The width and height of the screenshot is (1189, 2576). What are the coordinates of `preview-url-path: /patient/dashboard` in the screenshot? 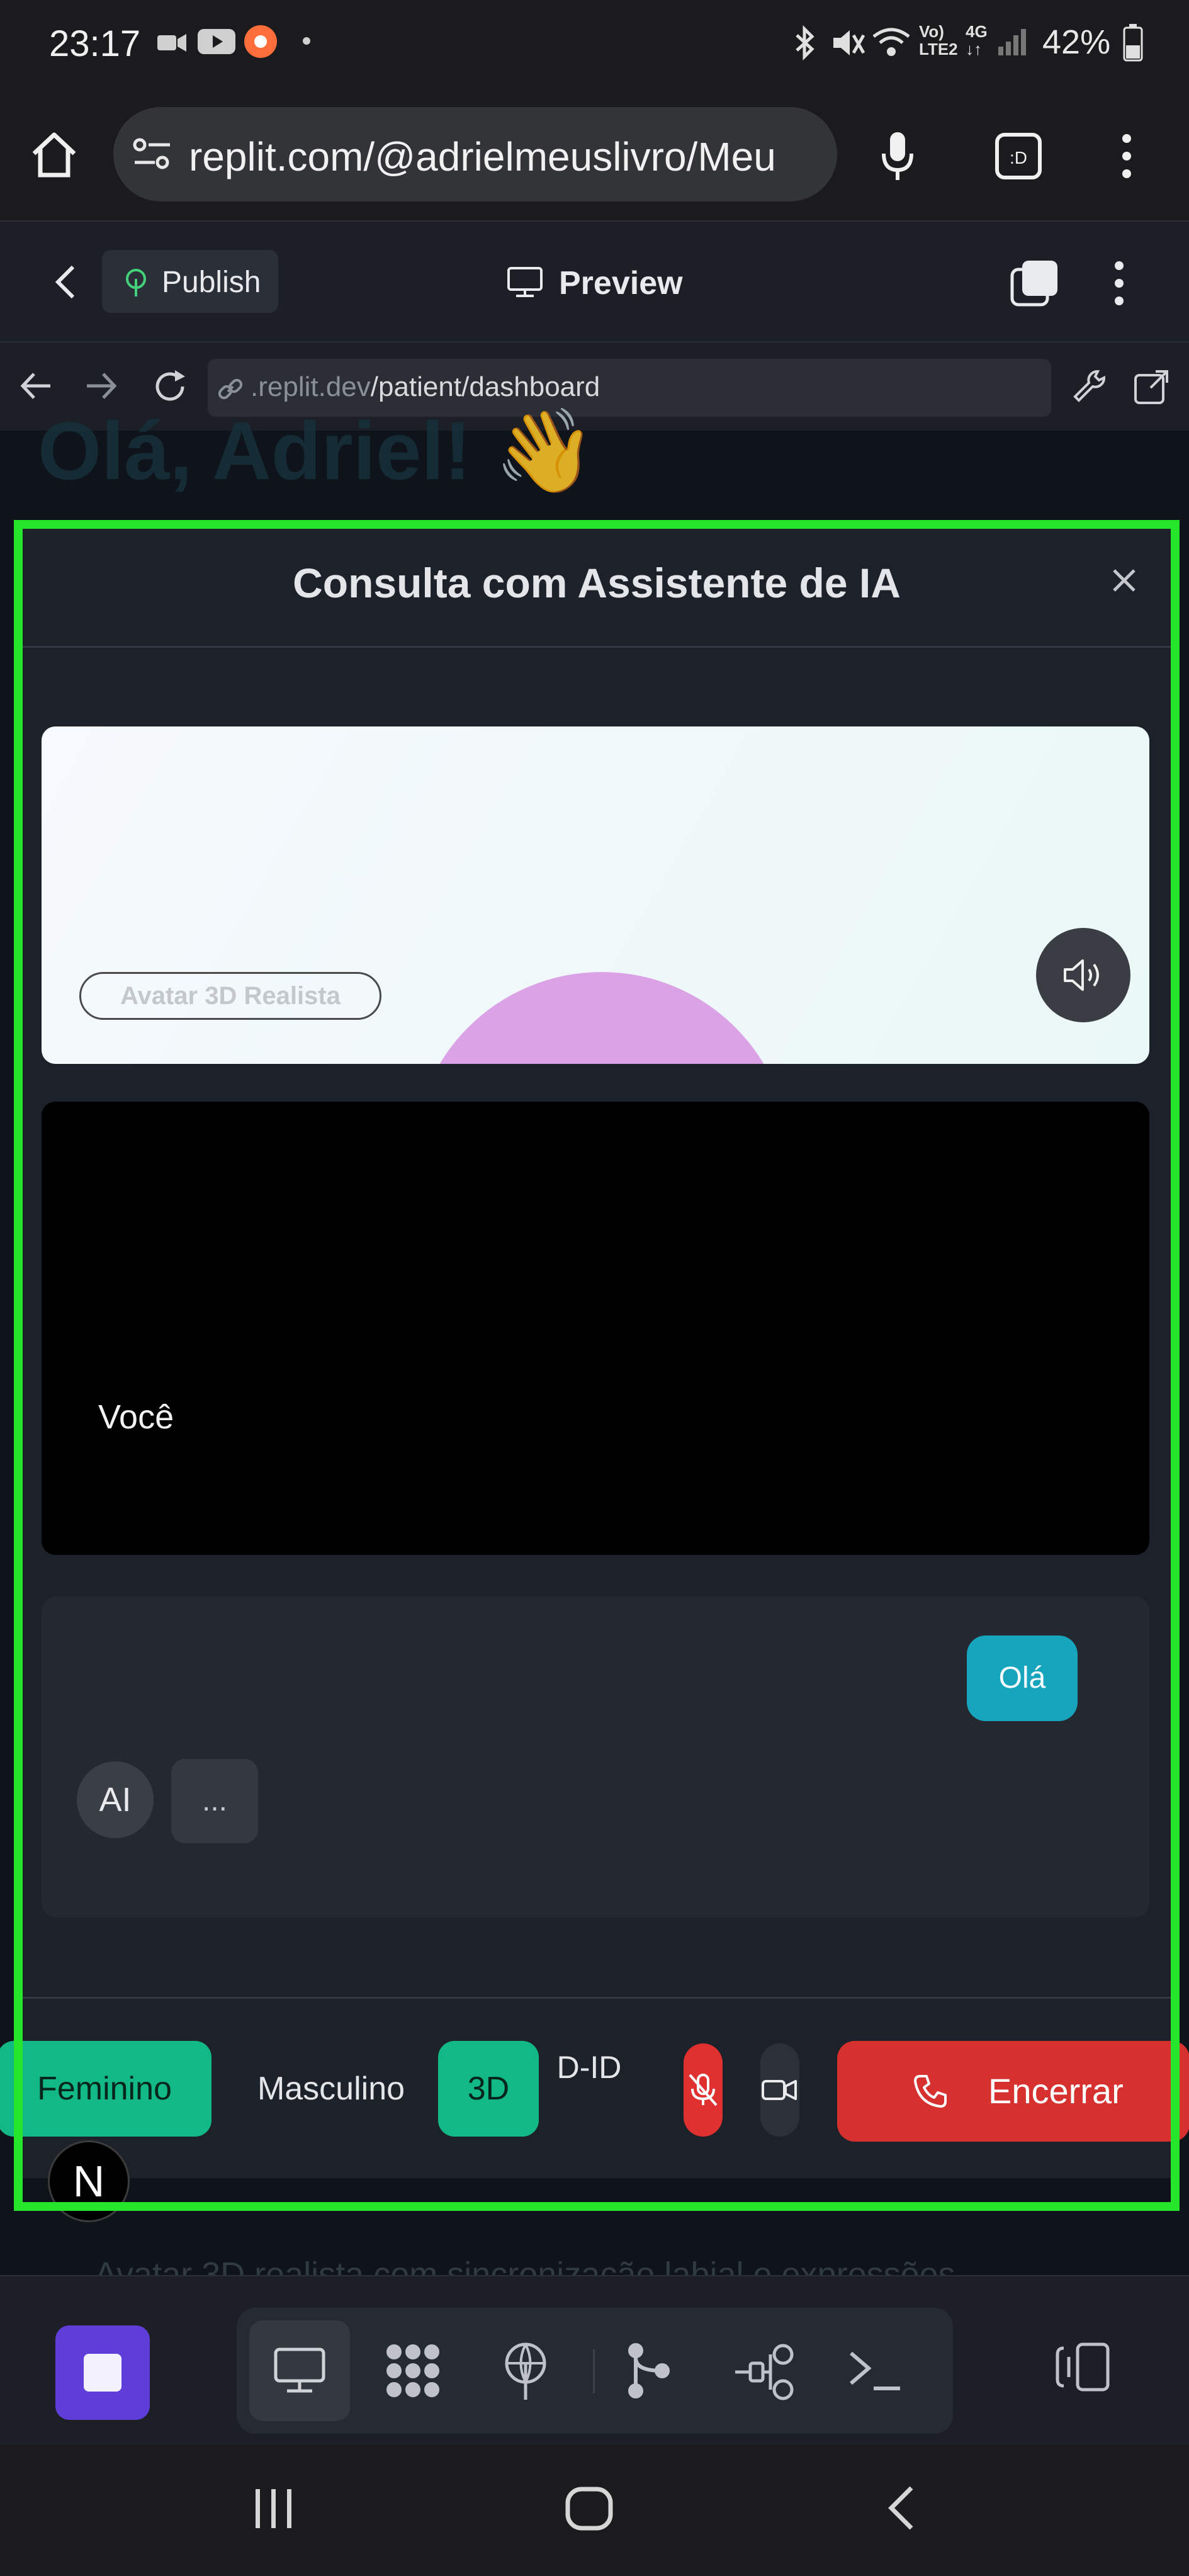 It's located at (485, 386).